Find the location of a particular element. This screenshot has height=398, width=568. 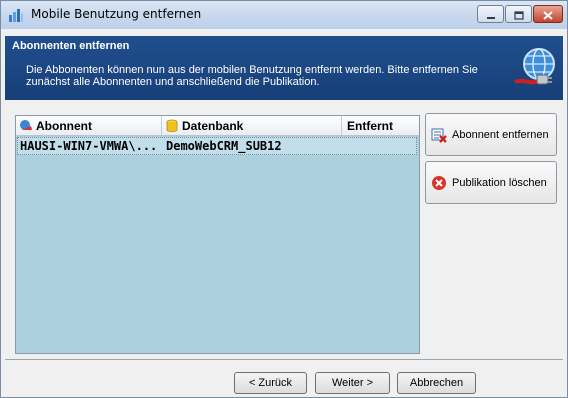

column-header-abonnent: Abonnent is located at coordinates (89, 125).